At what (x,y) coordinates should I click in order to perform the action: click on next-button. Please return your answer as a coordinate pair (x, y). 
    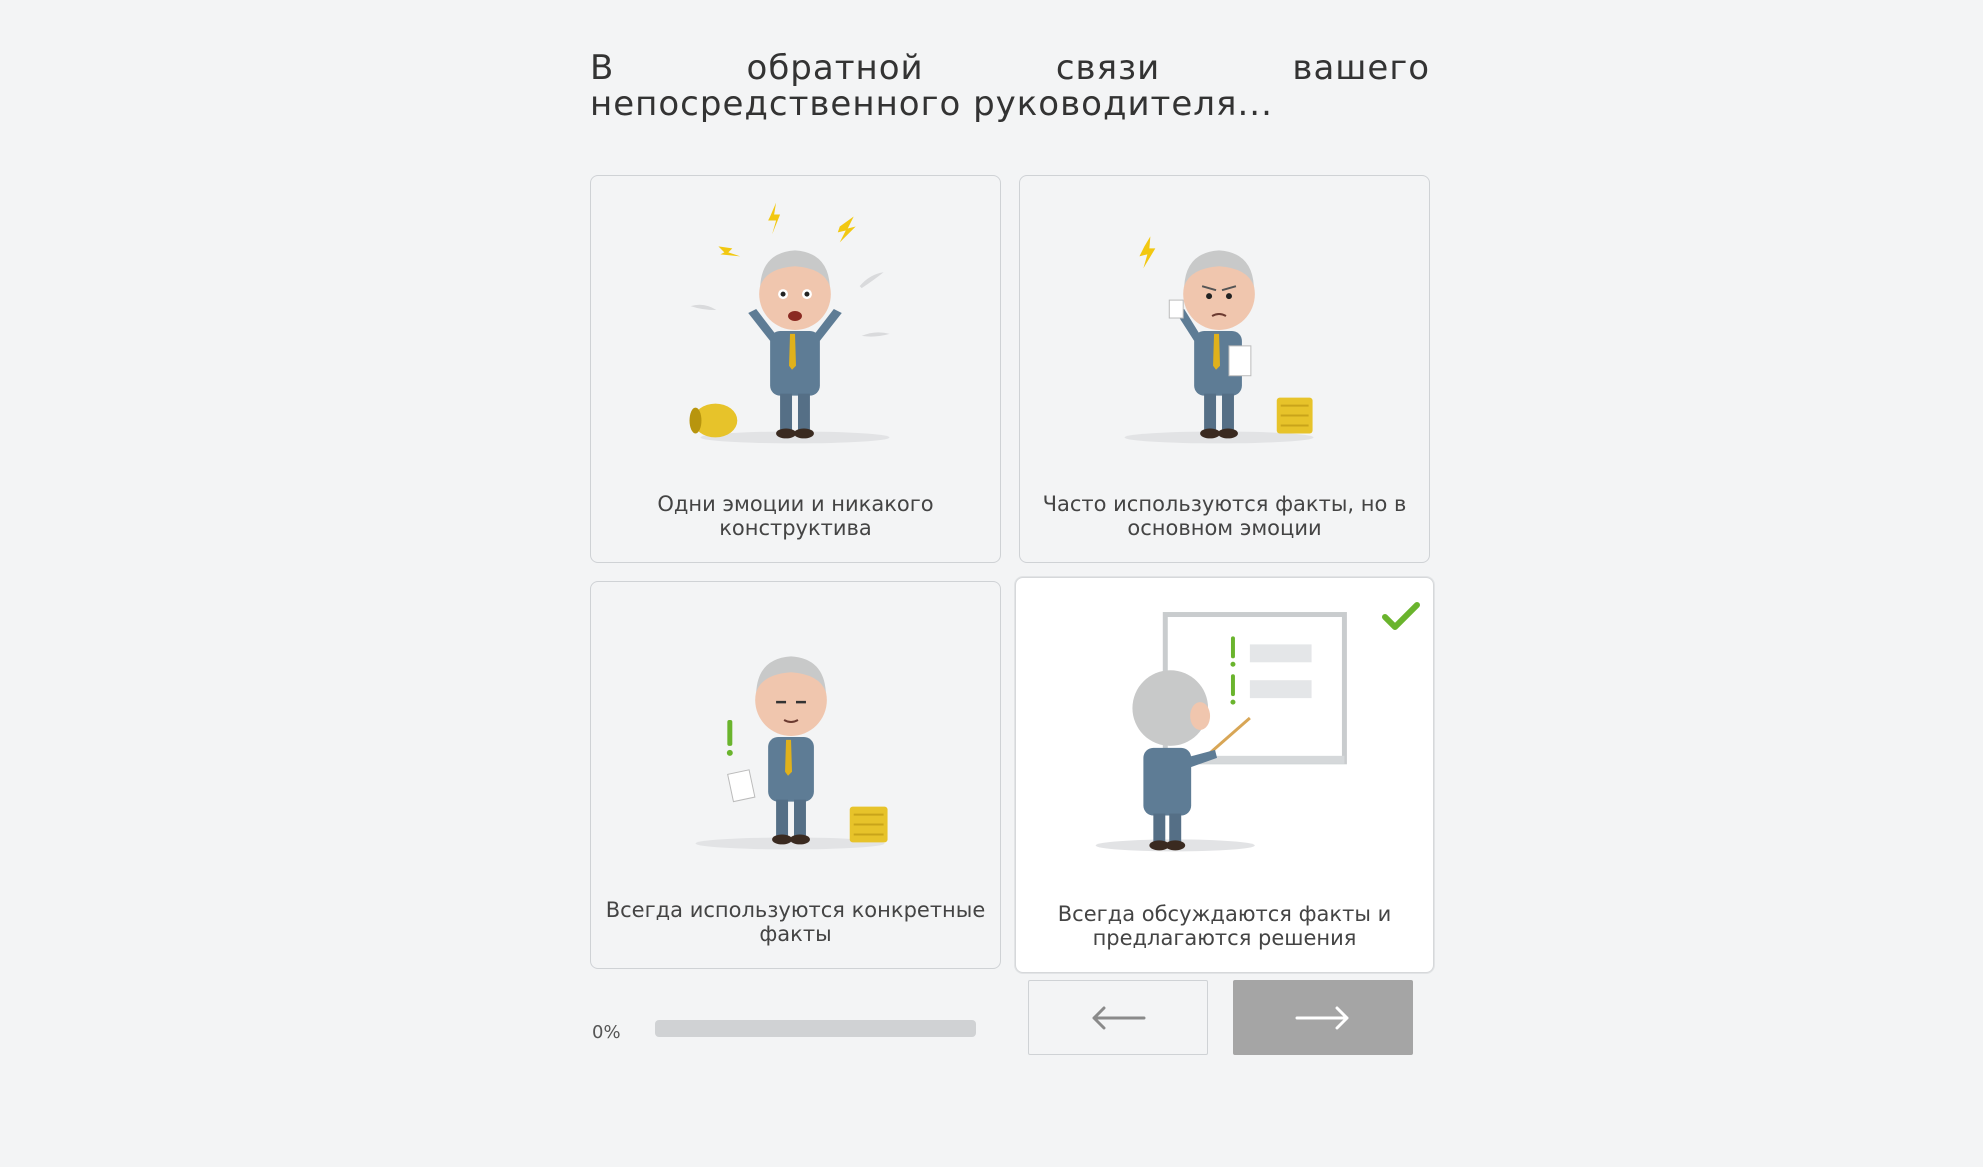
    Looking at the image, I should click on (1323, 1017).